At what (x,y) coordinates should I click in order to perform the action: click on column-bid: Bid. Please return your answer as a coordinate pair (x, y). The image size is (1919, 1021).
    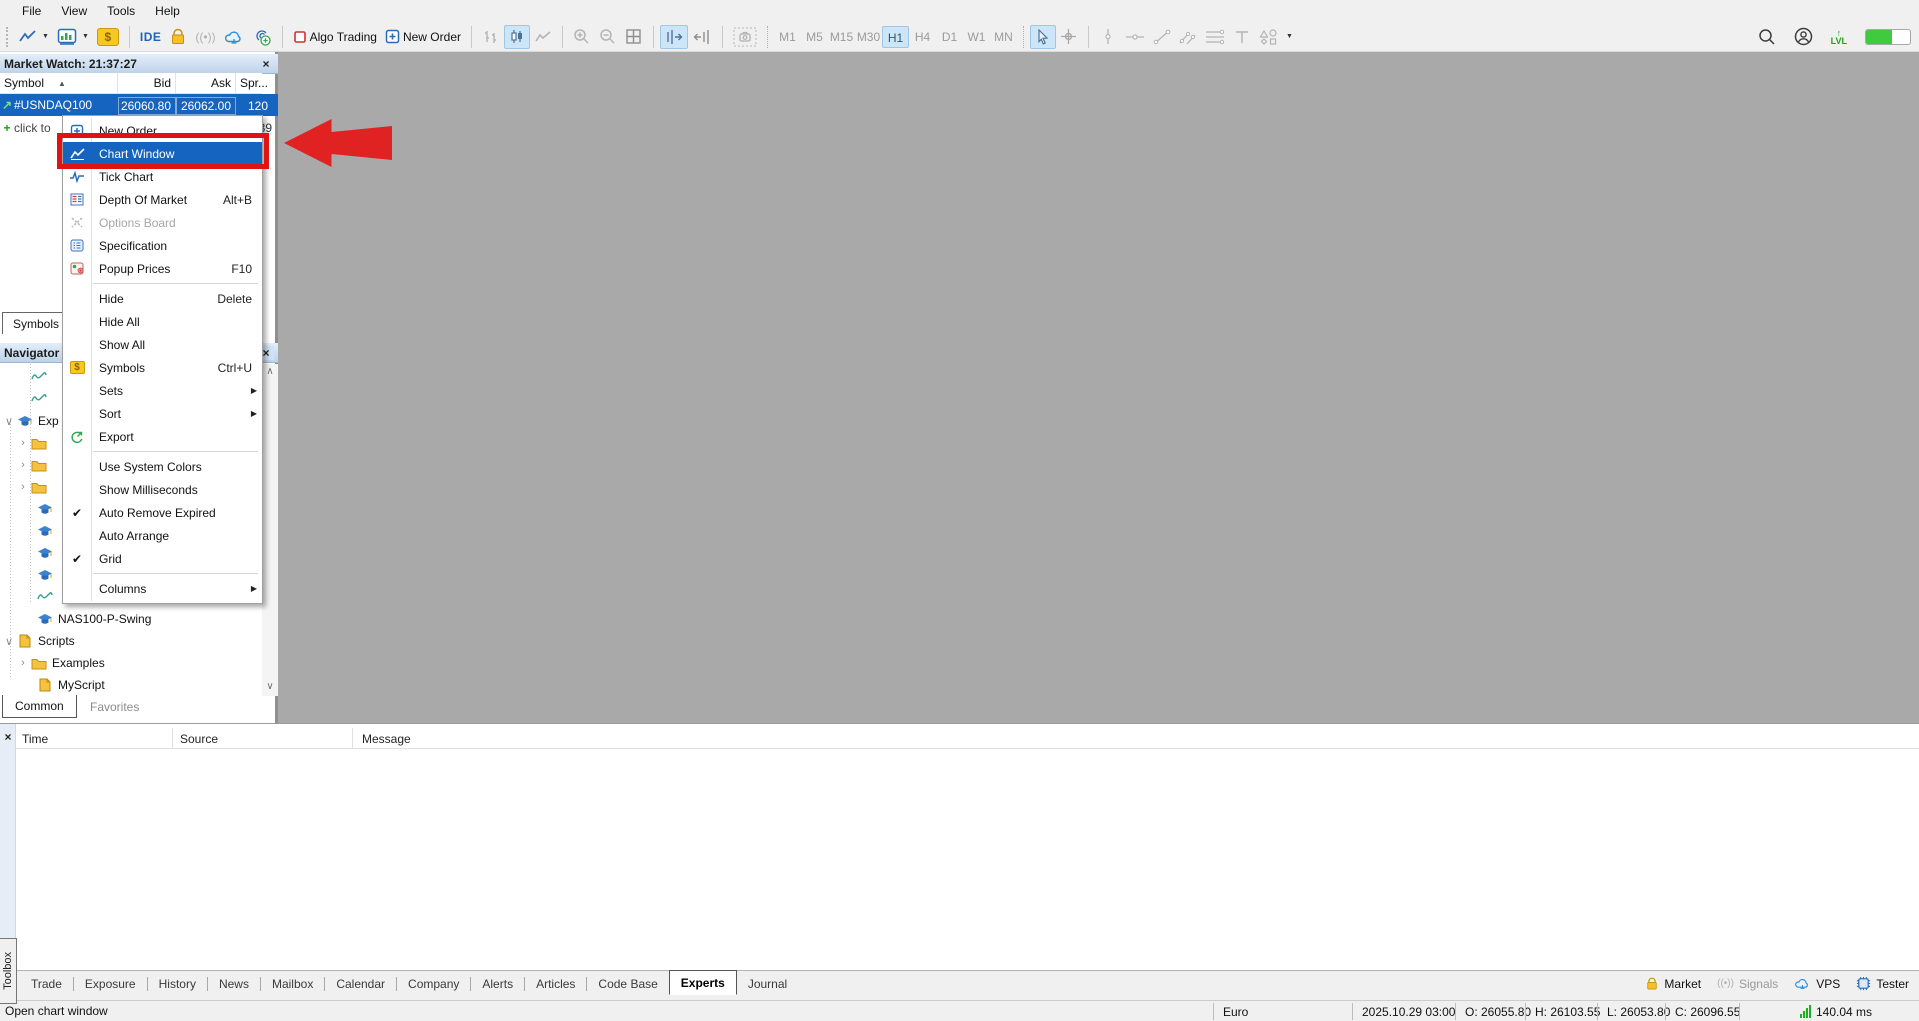
    Looking at the image, I should click on (147, 83).